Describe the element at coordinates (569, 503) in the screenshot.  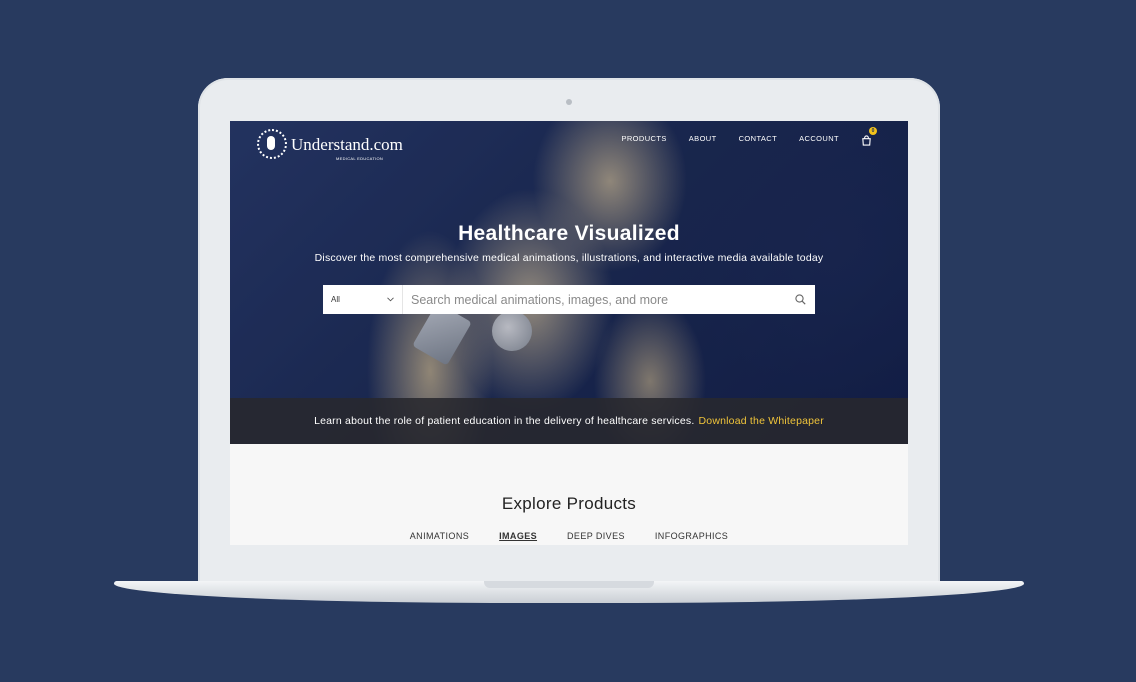
I see `explore-products-heading: Explore Products` at that location.